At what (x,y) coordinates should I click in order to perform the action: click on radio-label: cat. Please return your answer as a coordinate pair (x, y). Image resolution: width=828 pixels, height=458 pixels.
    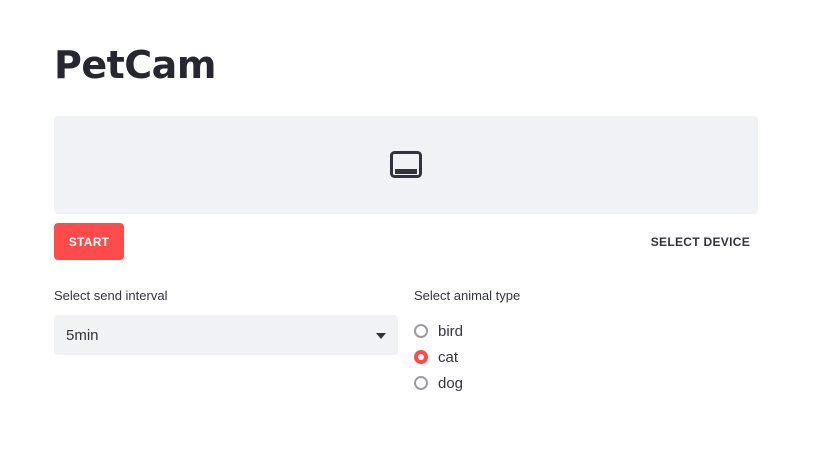
    Looking at the image, I should click on (448, 357).